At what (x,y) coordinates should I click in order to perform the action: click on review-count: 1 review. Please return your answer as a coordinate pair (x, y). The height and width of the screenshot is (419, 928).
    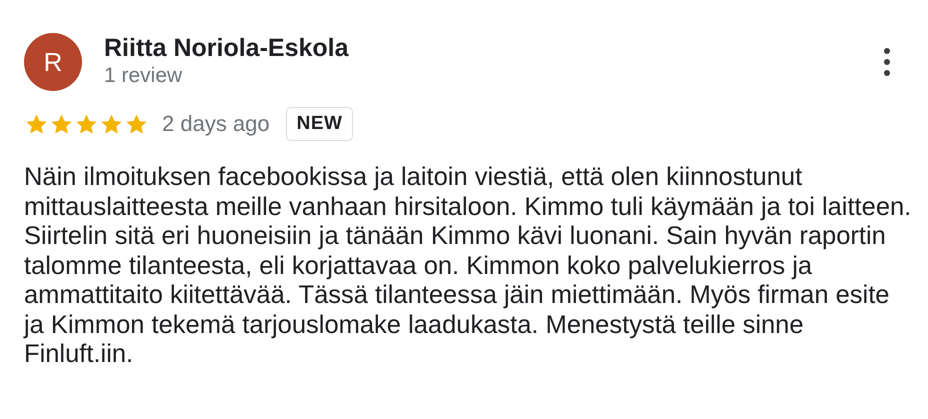
    Looking at the image, I should click on (144, 76).